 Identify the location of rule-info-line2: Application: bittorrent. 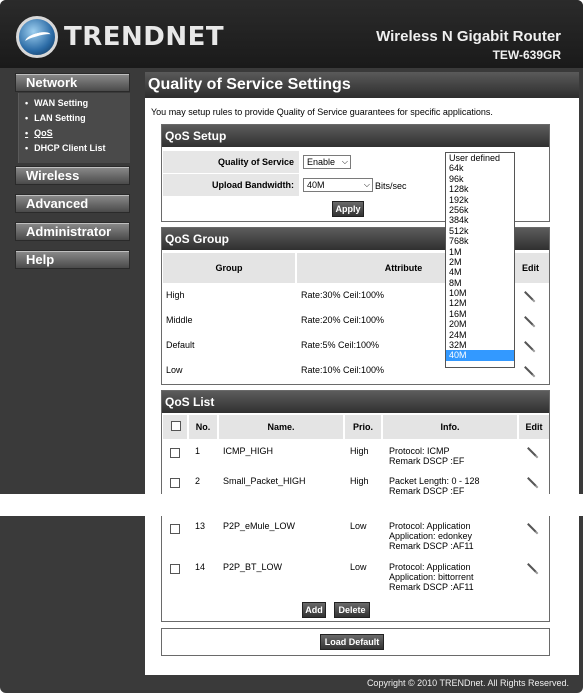
(431, 577).